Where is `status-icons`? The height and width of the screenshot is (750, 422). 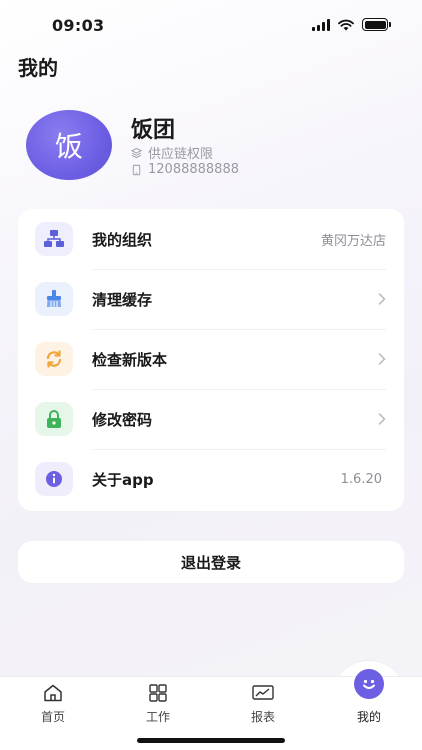
status-icons is located at coordinates (351, 24).